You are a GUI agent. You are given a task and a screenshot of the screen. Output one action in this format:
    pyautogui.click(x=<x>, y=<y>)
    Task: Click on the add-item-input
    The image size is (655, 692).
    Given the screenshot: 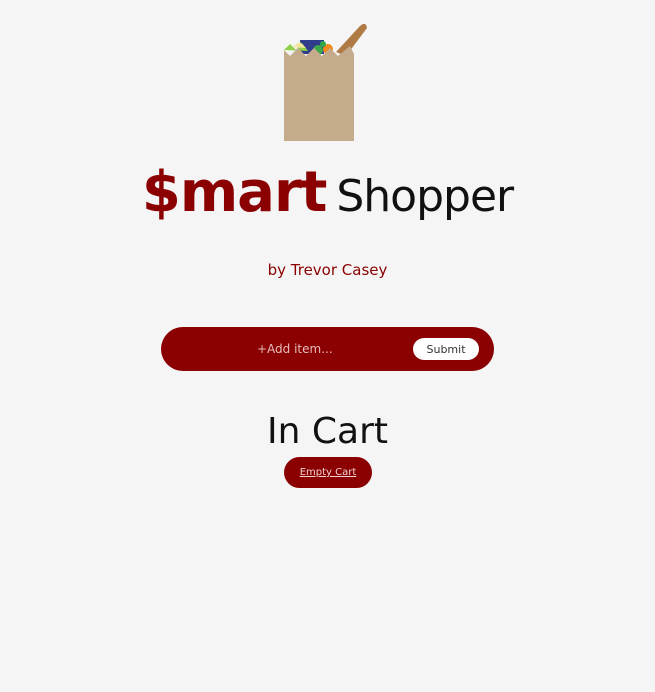 What is the action you would take?
    pyautogui.click(x=332, y=349)
    